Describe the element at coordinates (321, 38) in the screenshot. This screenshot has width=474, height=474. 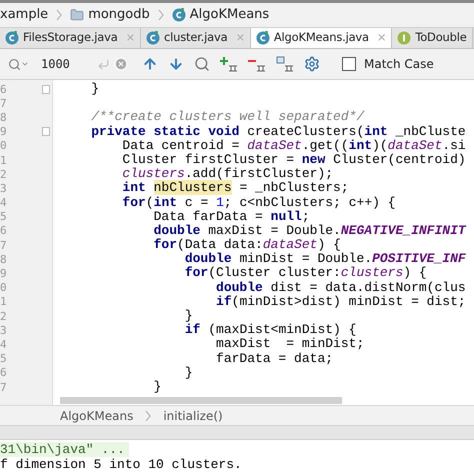
I see `editor-tab: AlgoKMeans.java ×` at that location.